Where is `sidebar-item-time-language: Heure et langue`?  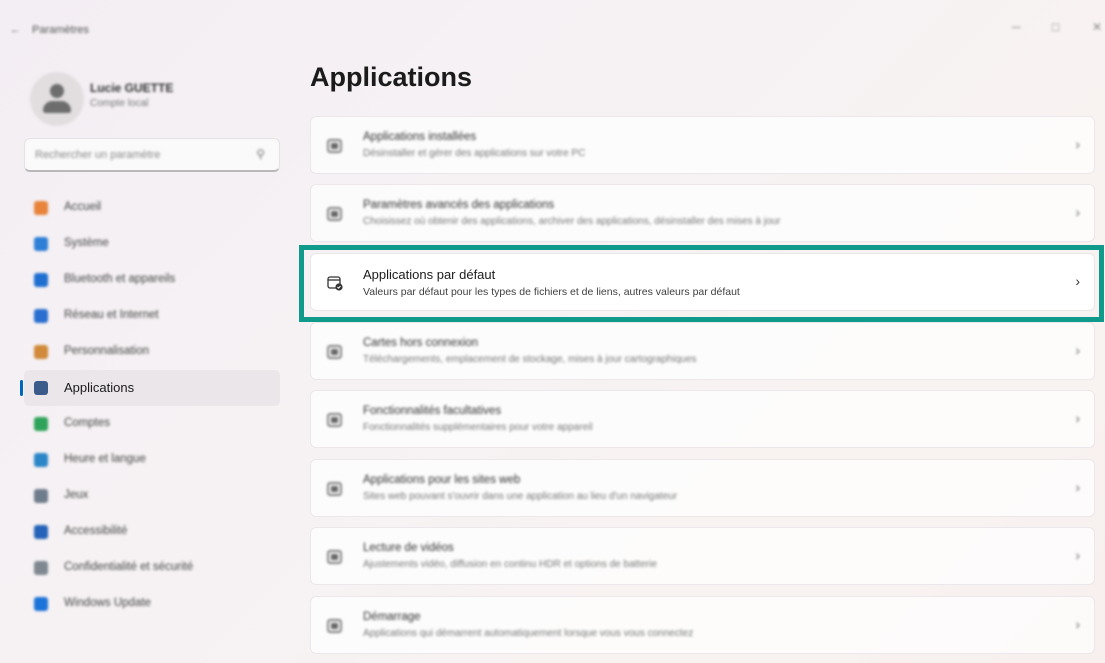 sidebar-item-time-language: Heure et langue is located at coordinates (152, 460).